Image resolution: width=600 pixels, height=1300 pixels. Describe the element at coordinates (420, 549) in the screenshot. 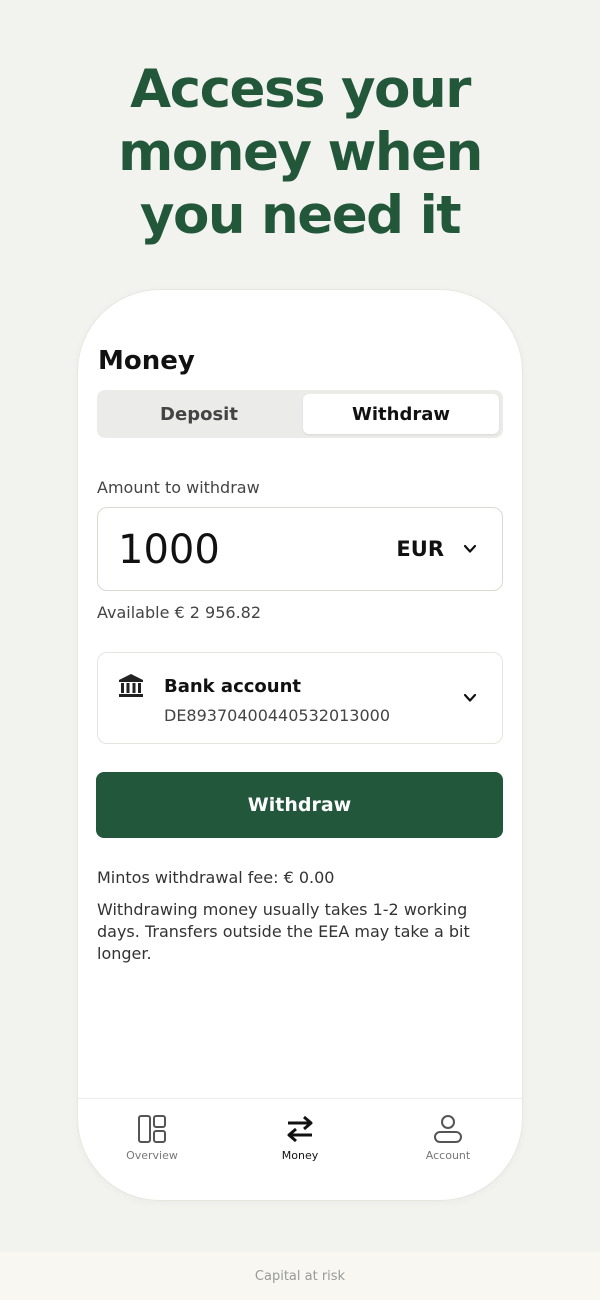

I see `currency-label: EUR` at that location.